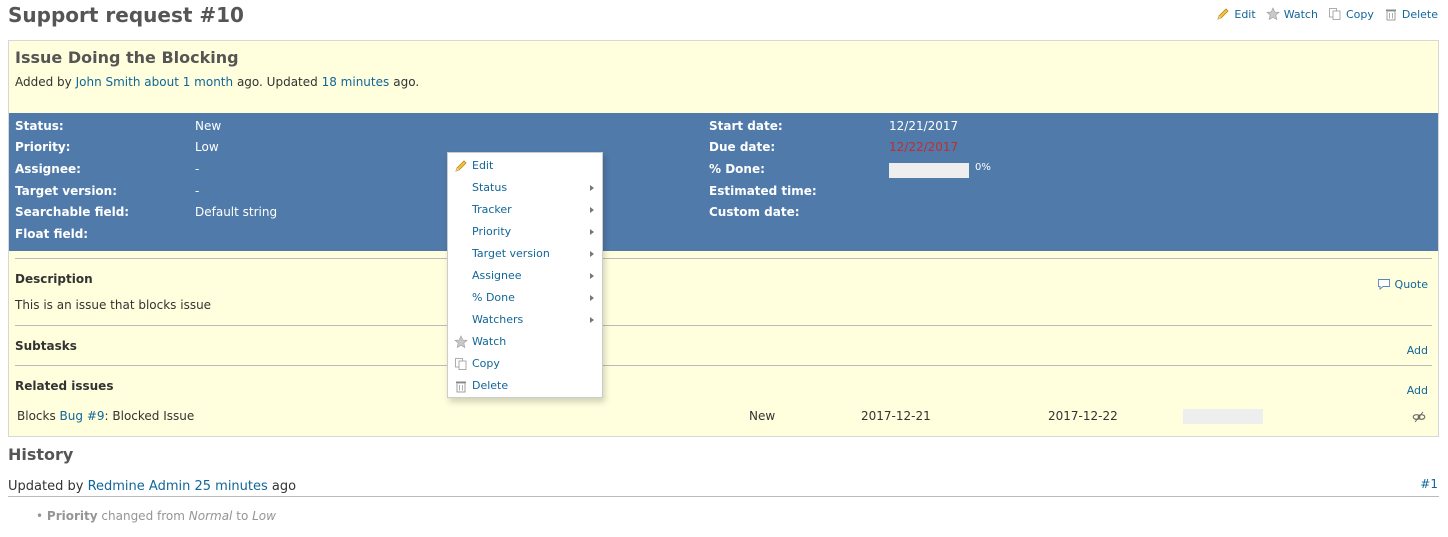 The image size is (1448, 537). What do you see at coordinates (1417, 390) in the screenshot?
I see `add-relation-link: Add` at bounding box center [1417, 390].